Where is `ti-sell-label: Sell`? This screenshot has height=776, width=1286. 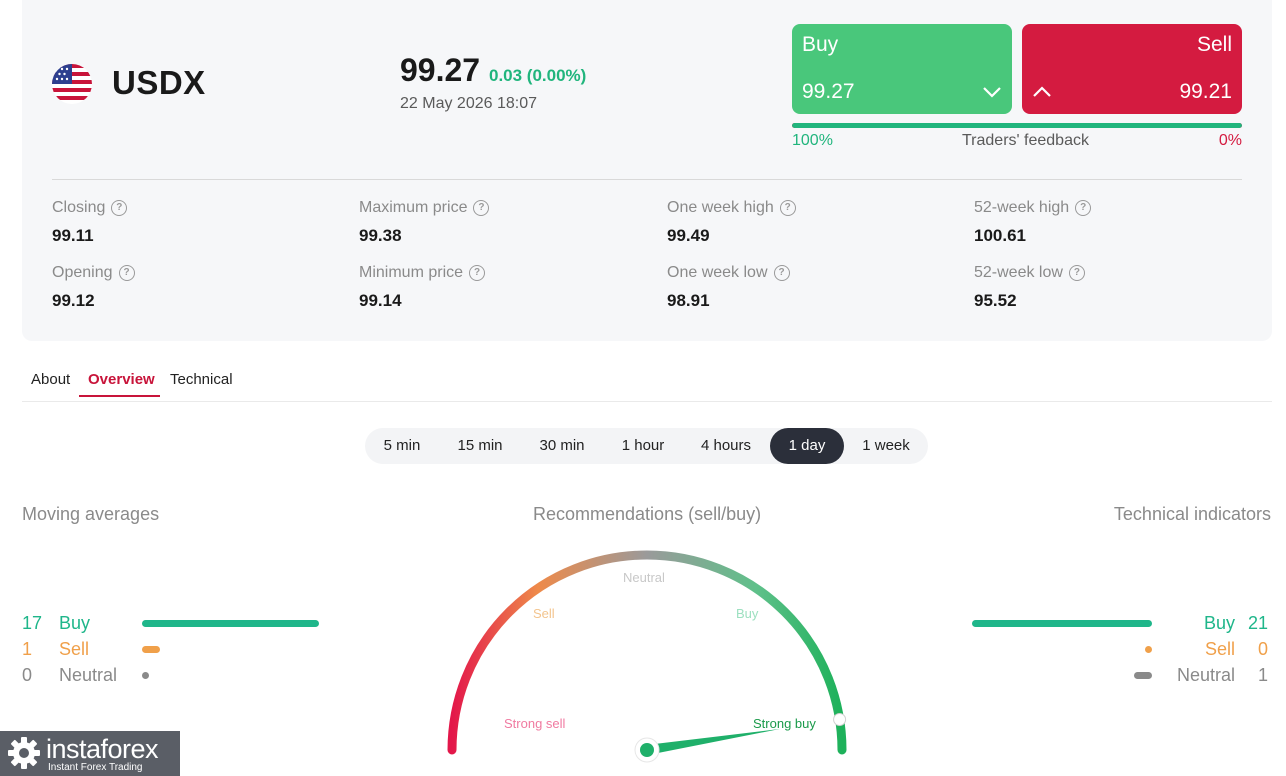 ti-sell-label: Sell is located at coordinates (1219, 649).